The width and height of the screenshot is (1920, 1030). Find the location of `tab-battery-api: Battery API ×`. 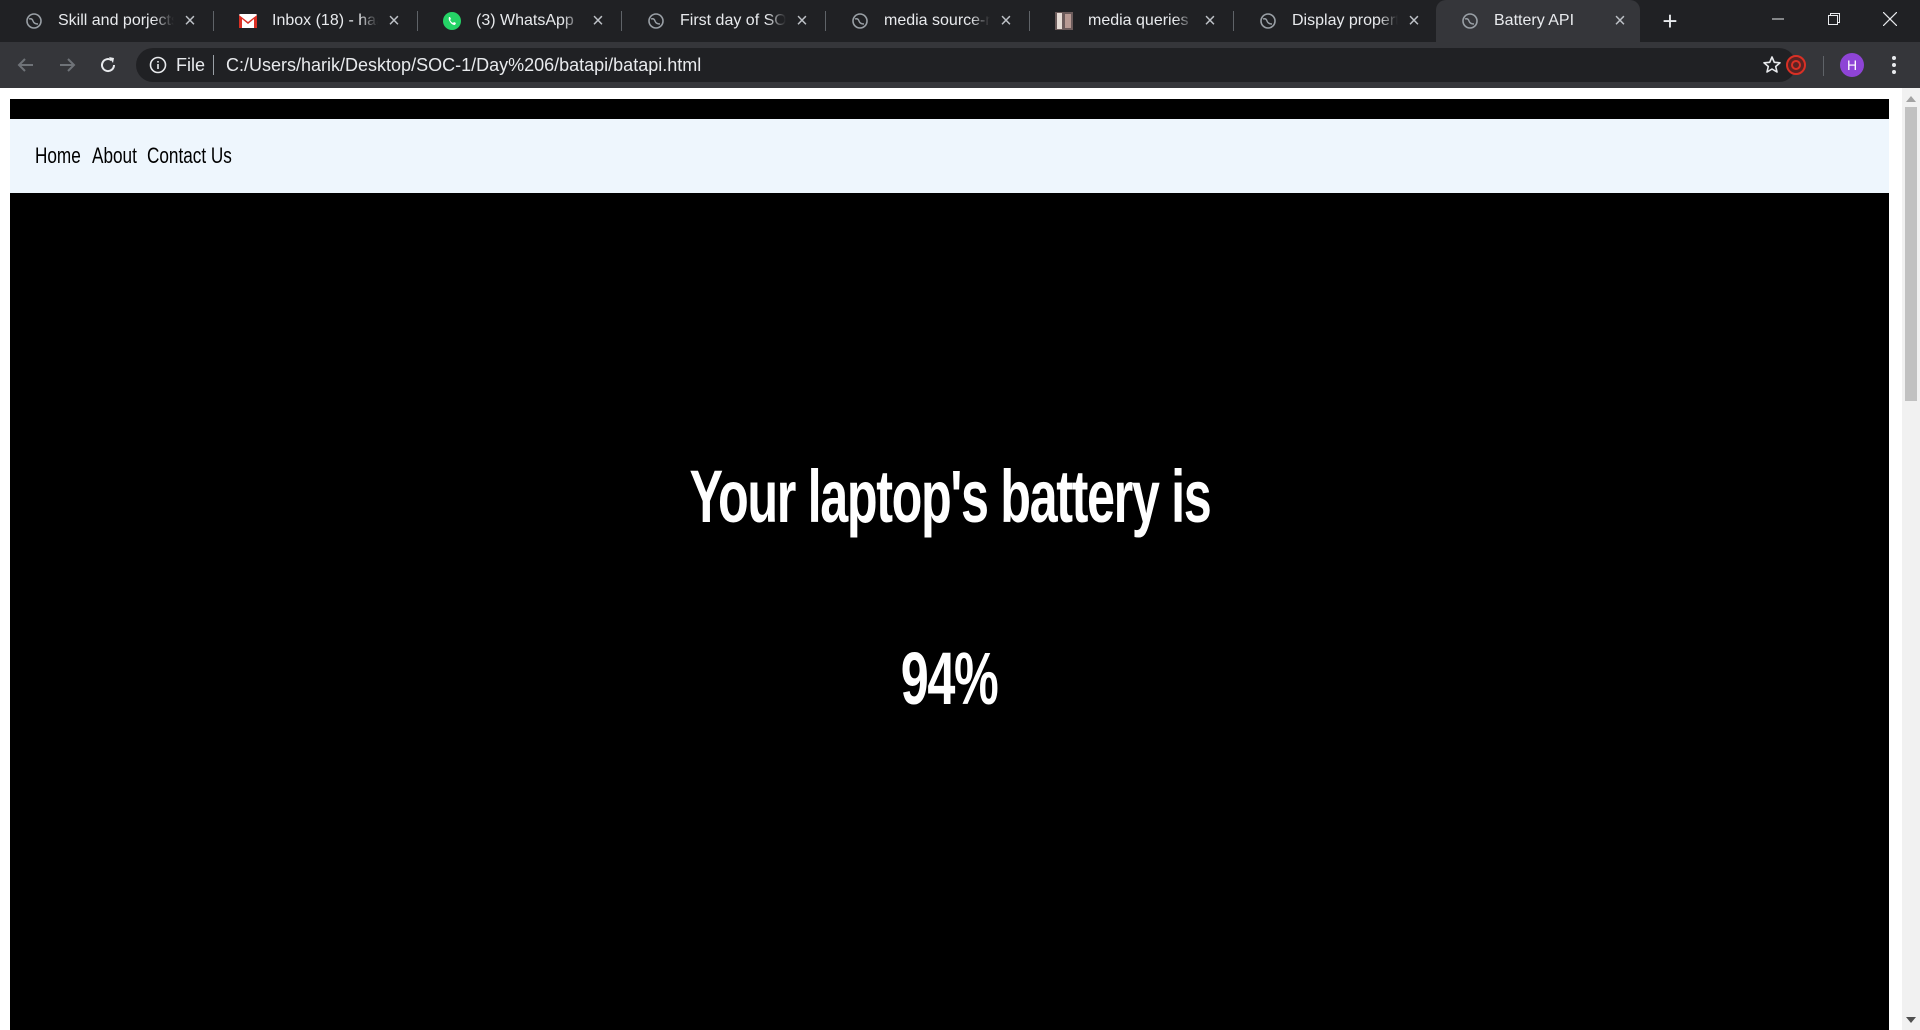

tab-battery-api: Battery API × is located at coordinates (1538, 21).